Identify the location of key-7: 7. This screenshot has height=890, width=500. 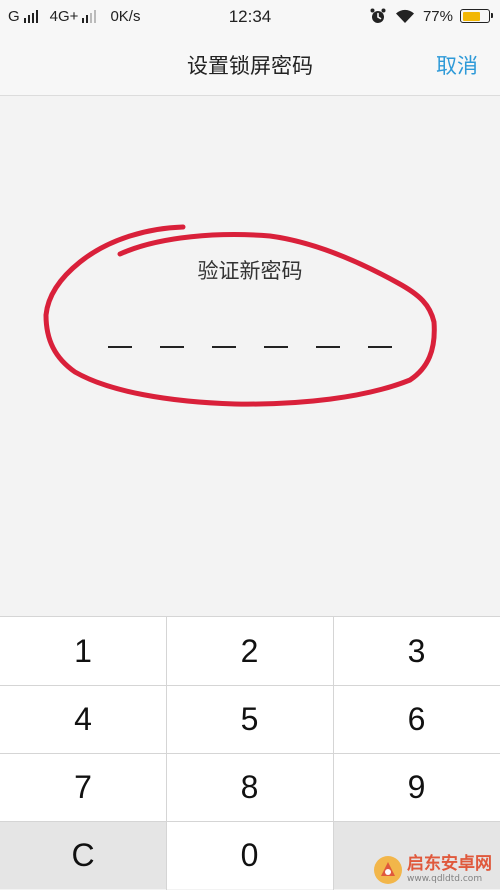
(83, 787).